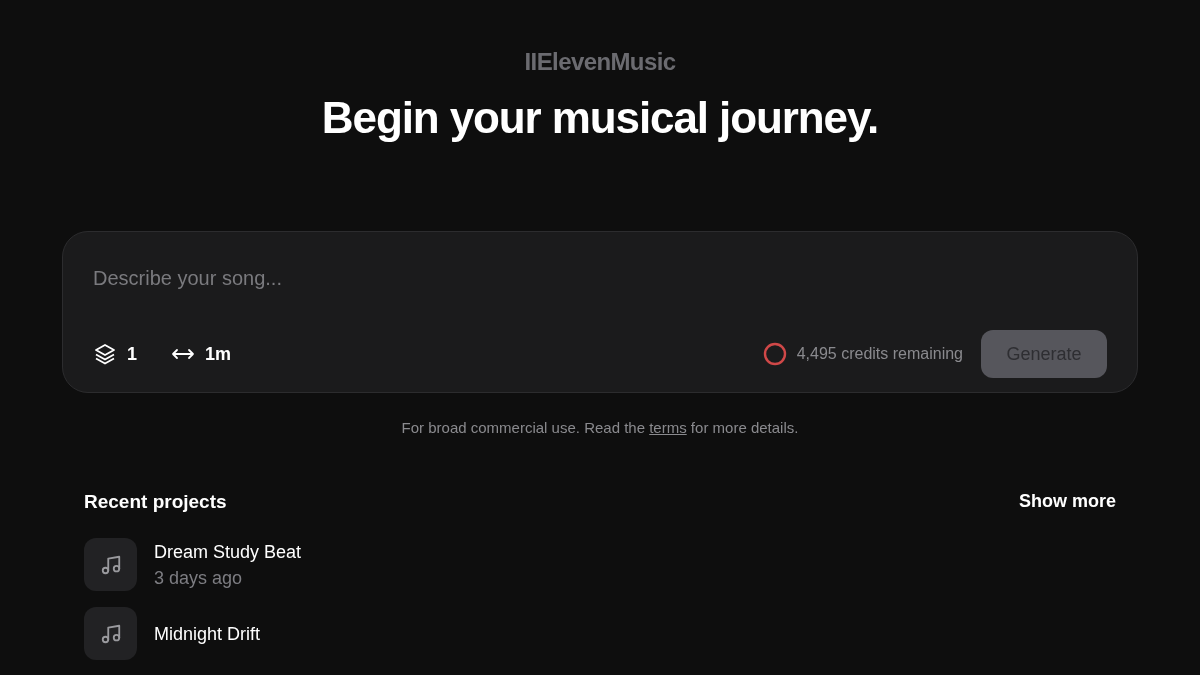 Image resolution: width=1200 pixels, height=675 pixels. What do you see at coordinates (774, 354) in the screenshot?
I see `credits-ring-icon` at bounding box center [774, 354].